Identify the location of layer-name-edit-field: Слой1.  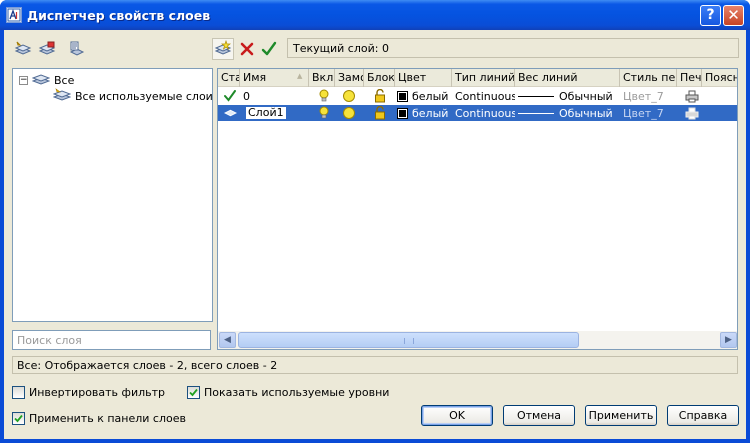
(266, 113).